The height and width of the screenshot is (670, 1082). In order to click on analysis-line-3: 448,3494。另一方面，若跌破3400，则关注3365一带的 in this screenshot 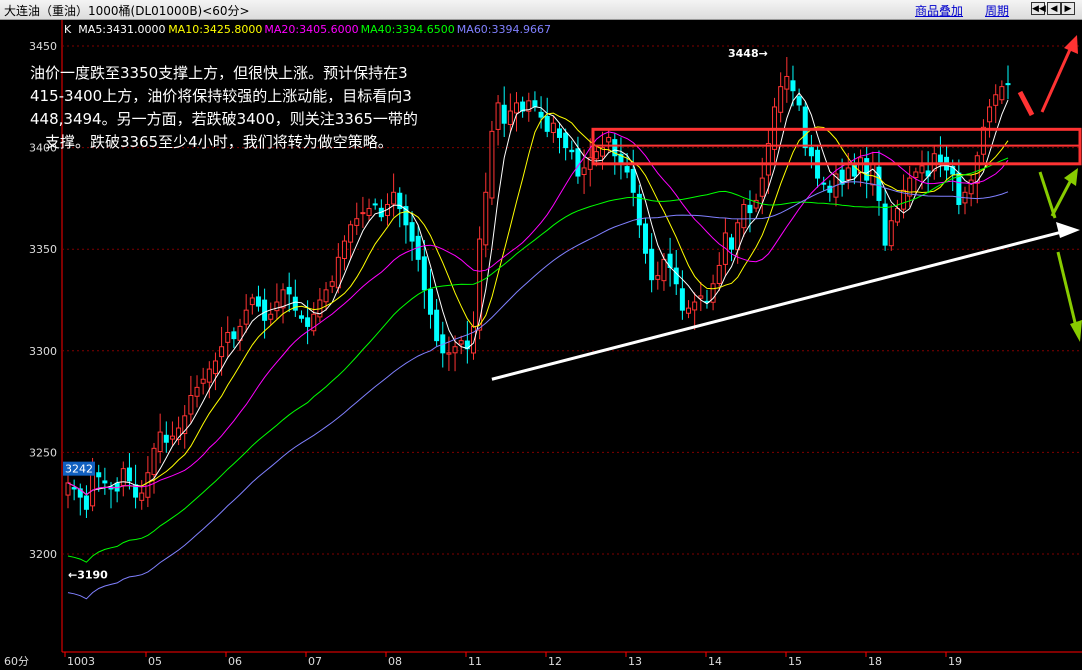, I will do `click(224, 119)`.